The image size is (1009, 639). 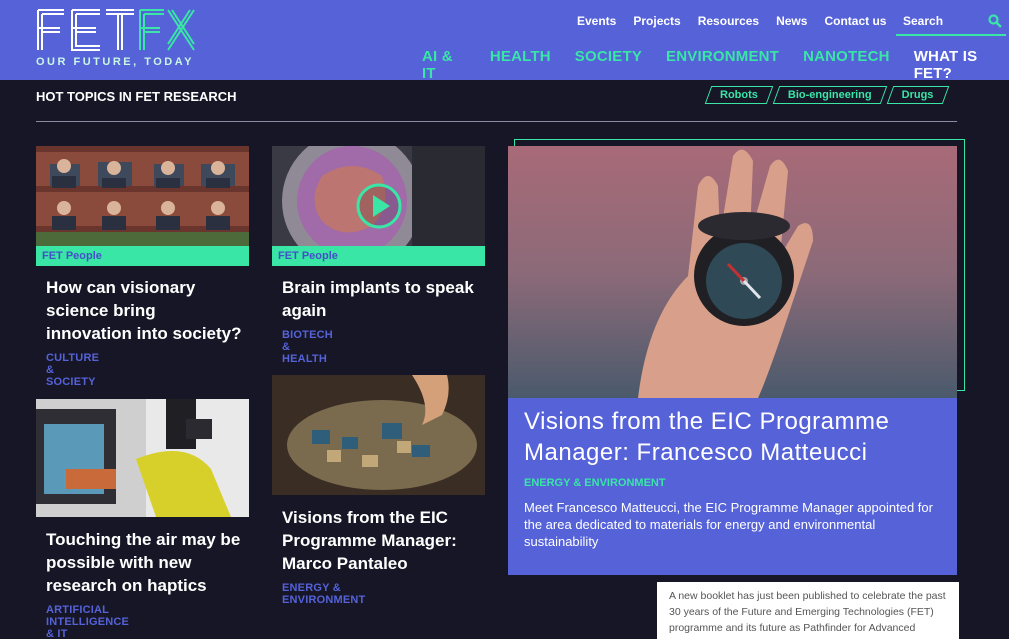 I want to click on nav-projects: Projects, so click(x=656, y=21).